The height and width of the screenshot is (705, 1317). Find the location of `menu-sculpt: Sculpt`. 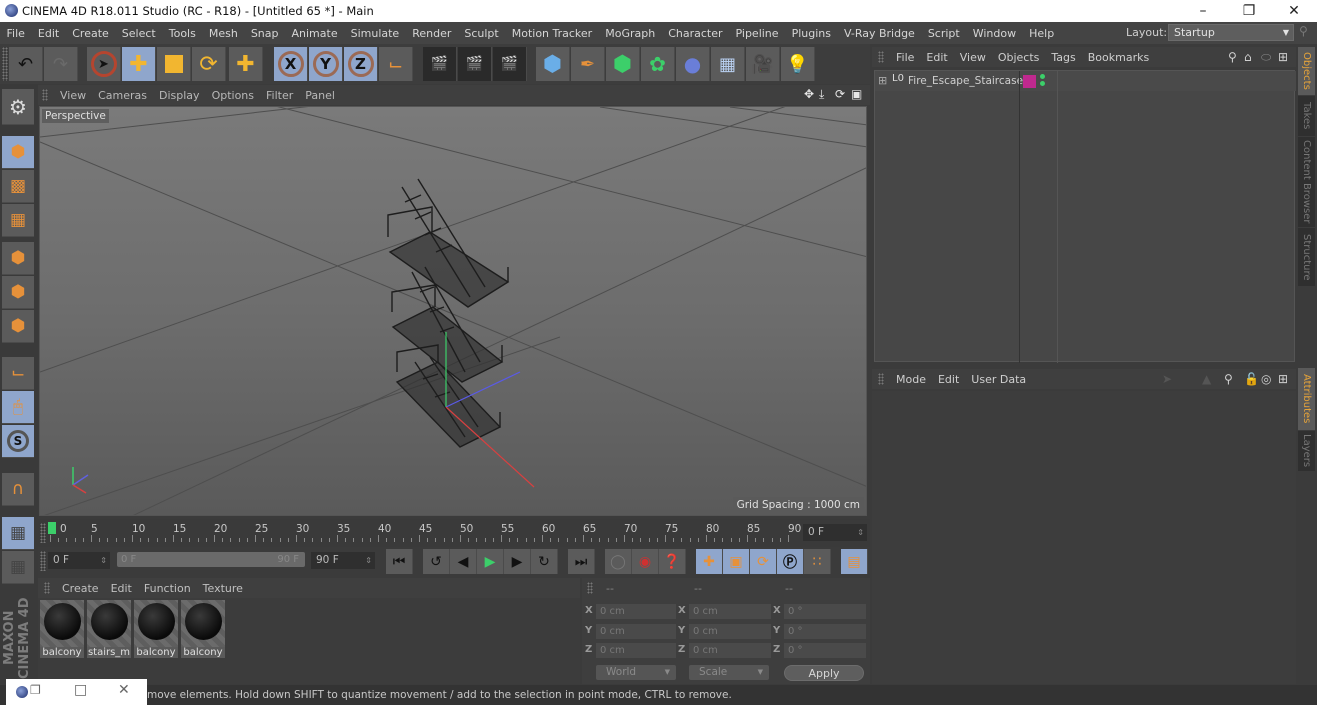

menu-sculpt: Sculpt is located at coordinates (481, 33).